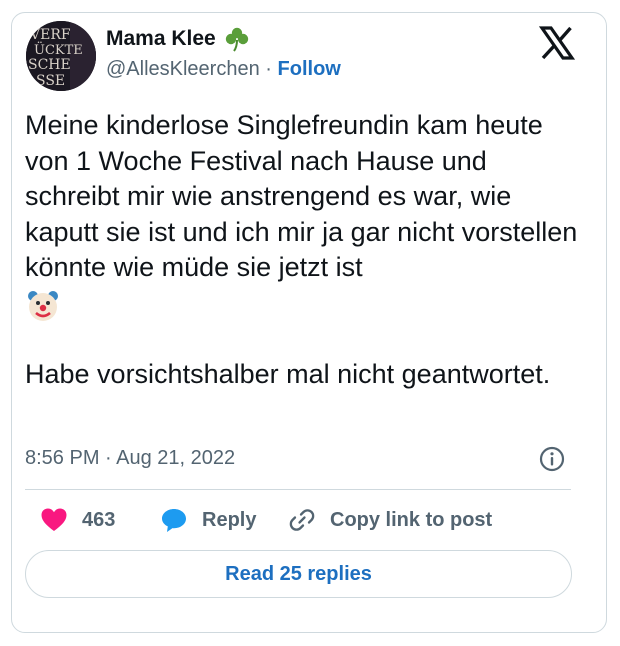 Image resolution: width=620 pixels, height=646 pixels. I want to click on x-logo-icon, so click(557, 43).